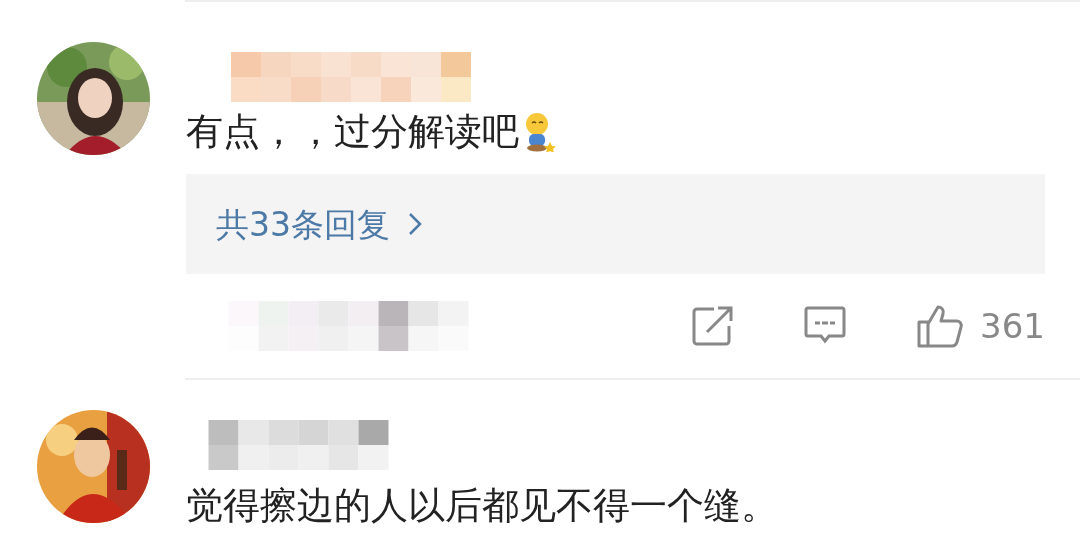 The height and width of the screenshot is (551, 1080). I want to click on comment-text: 觉得擦边的人以后都见不得一个缝。, so click(482, 506).